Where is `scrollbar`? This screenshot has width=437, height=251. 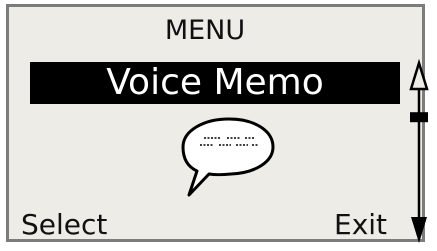
scrollbar is located at coordinates (419, 151).